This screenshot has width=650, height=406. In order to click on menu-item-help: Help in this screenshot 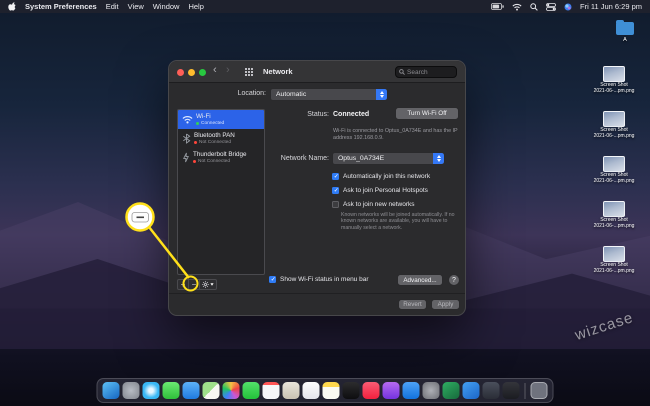, I will do `click(195, 6)`.